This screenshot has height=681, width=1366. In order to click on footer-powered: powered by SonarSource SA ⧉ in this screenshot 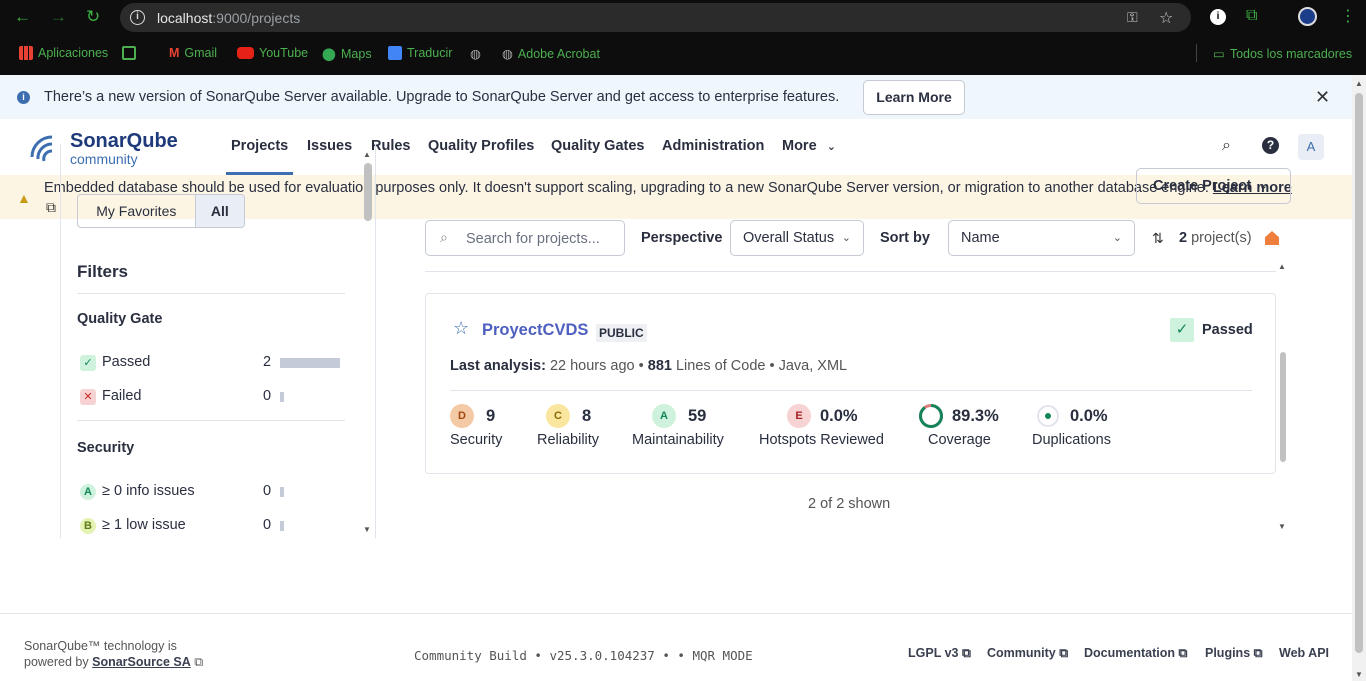, I will do `click(113, 662)`.